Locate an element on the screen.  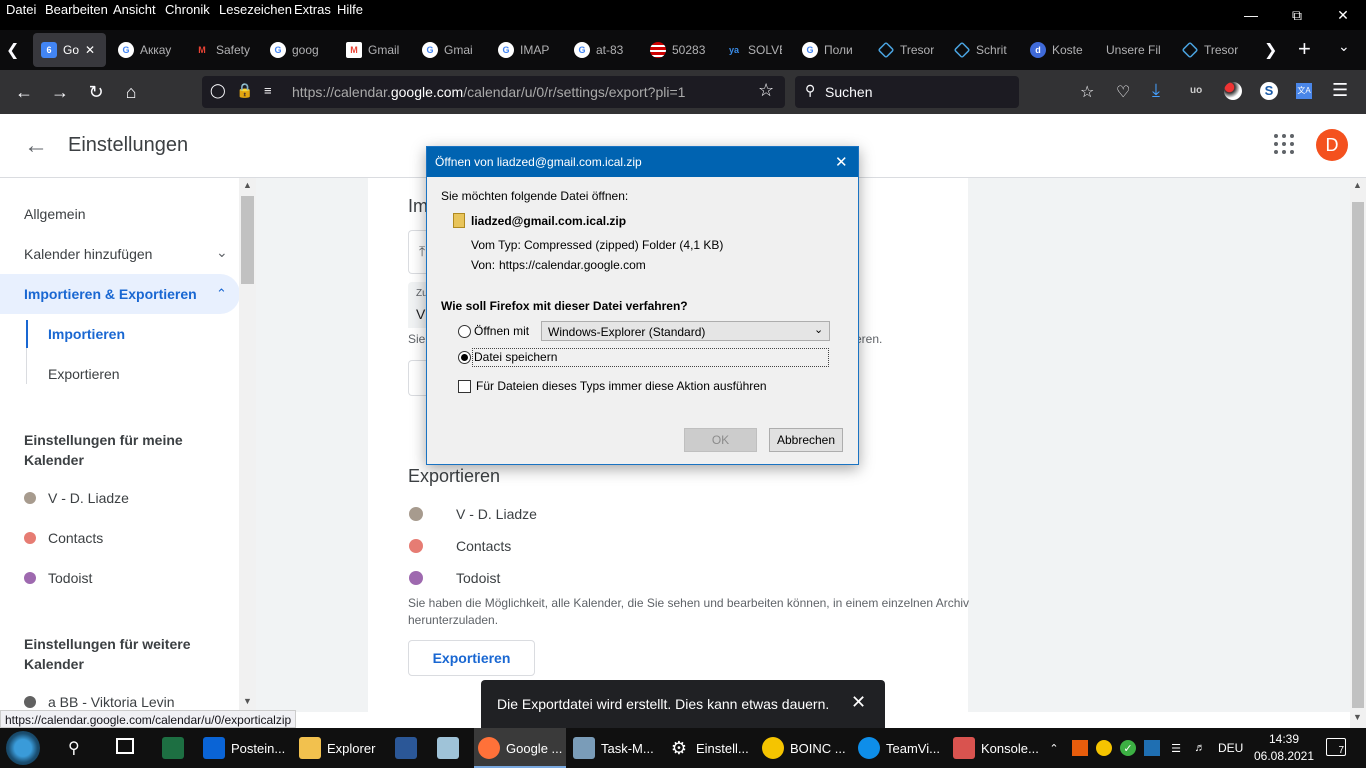
tab-accounts: G Аккау is located at coordinates (148, 50).